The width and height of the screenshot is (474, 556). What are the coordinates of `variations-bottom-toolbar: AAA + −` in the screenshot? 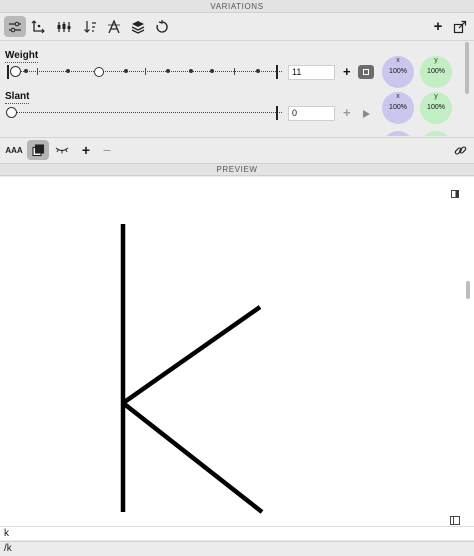 It's located at (237, 149).